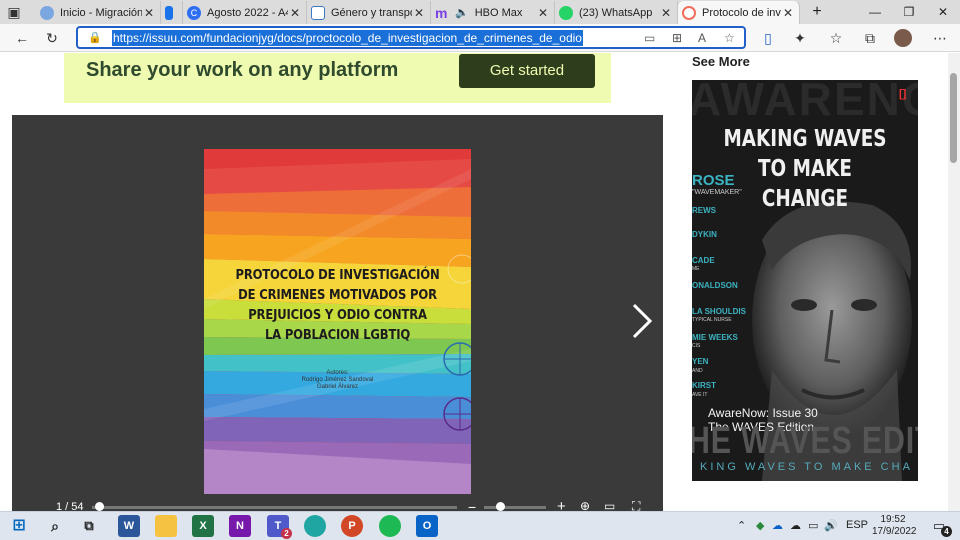 The height and width of the screenshot is (540, 960). Describe the element at coordinates (831, 525) in the screenshot. I see `volume-icon: 🔊` at that location.